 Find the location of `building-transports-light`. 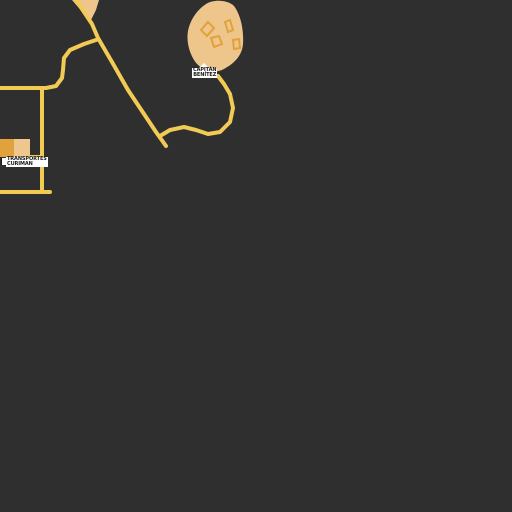

building-transports-light is located at coordinates (22, 148).